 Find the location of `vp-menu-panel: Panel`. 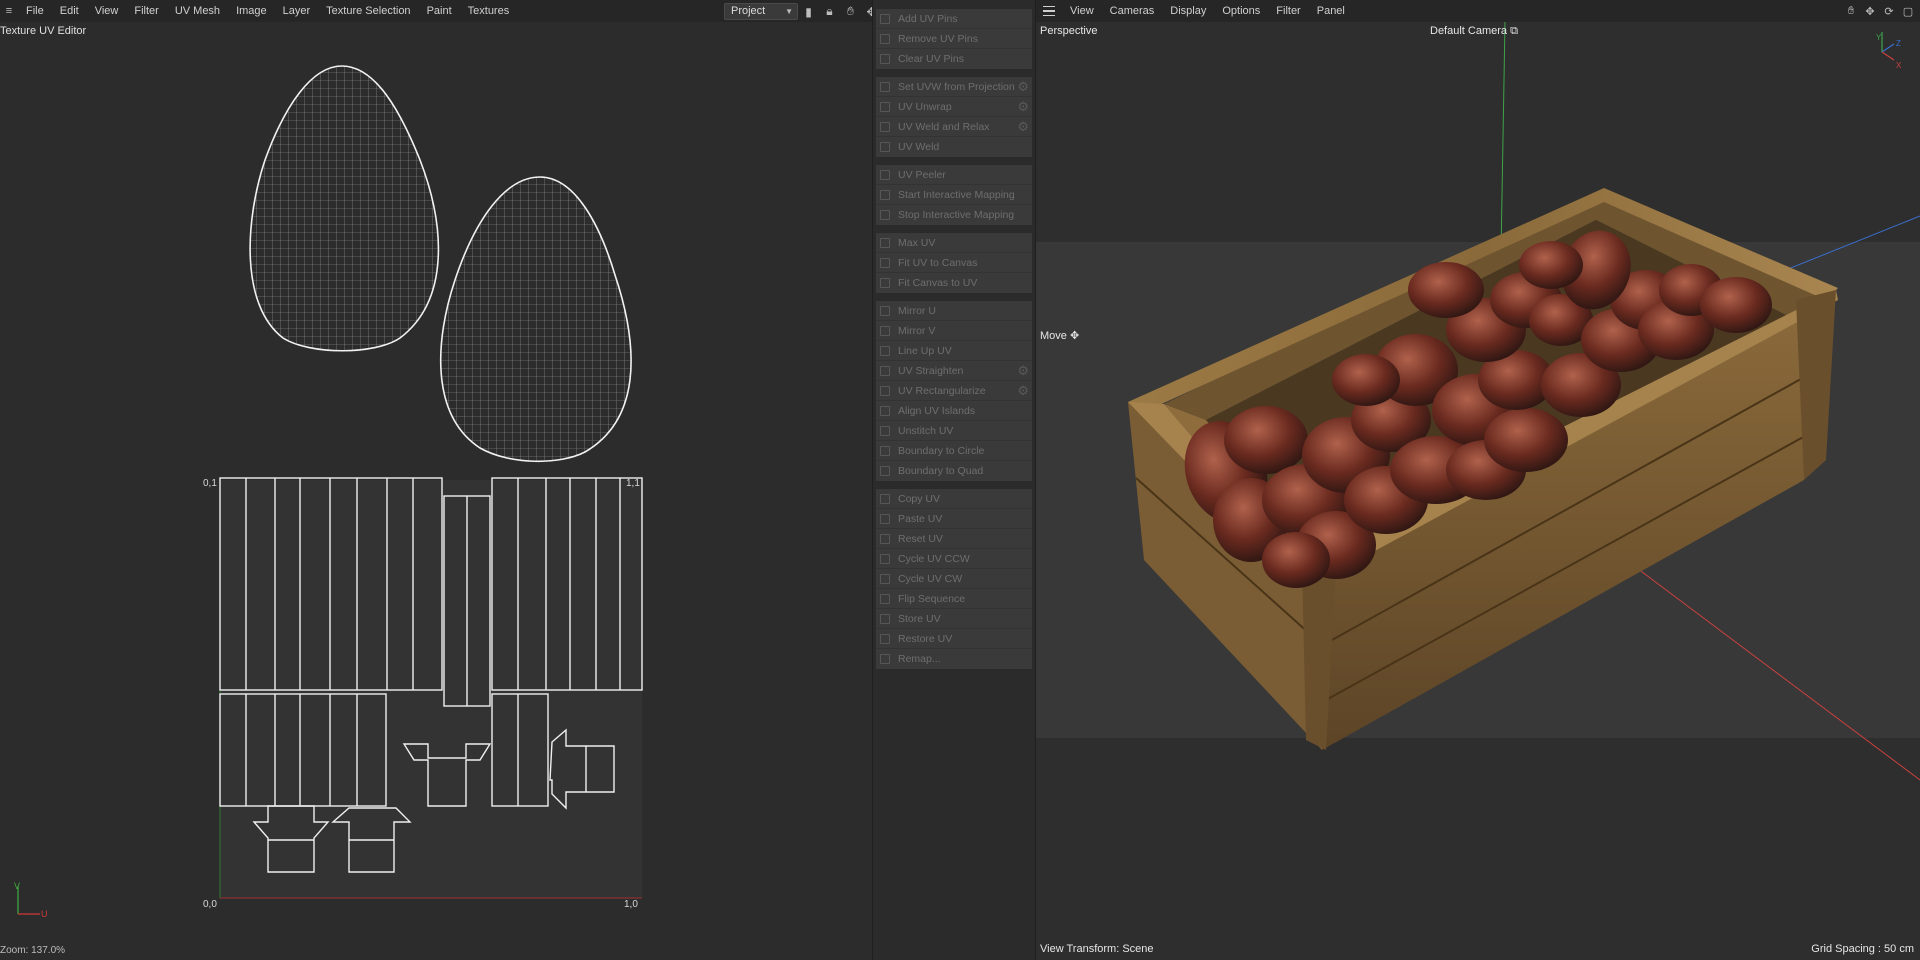

vp-menu-panel: Panel is located at coordinates (1331, 11).